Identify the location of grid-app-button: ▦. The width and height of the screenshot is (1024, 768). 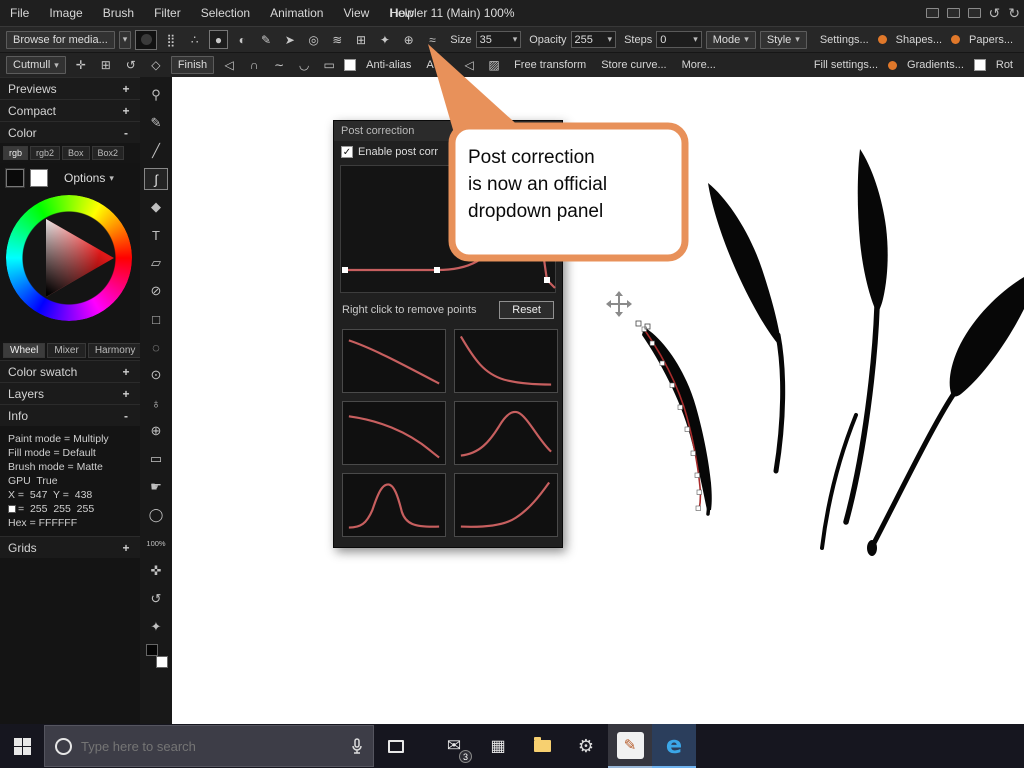
(498, 746).